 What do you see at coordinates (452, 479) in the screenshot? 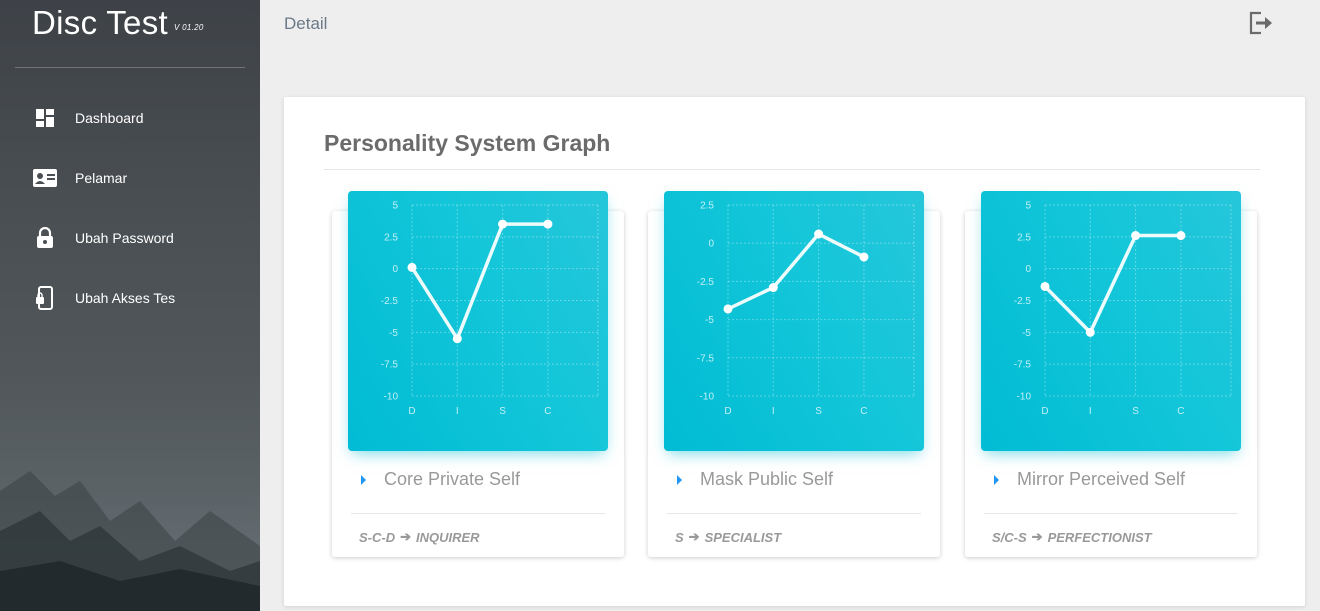
I see `card-subtitle-text: Core Private Self` at bounding box center [452, 479].